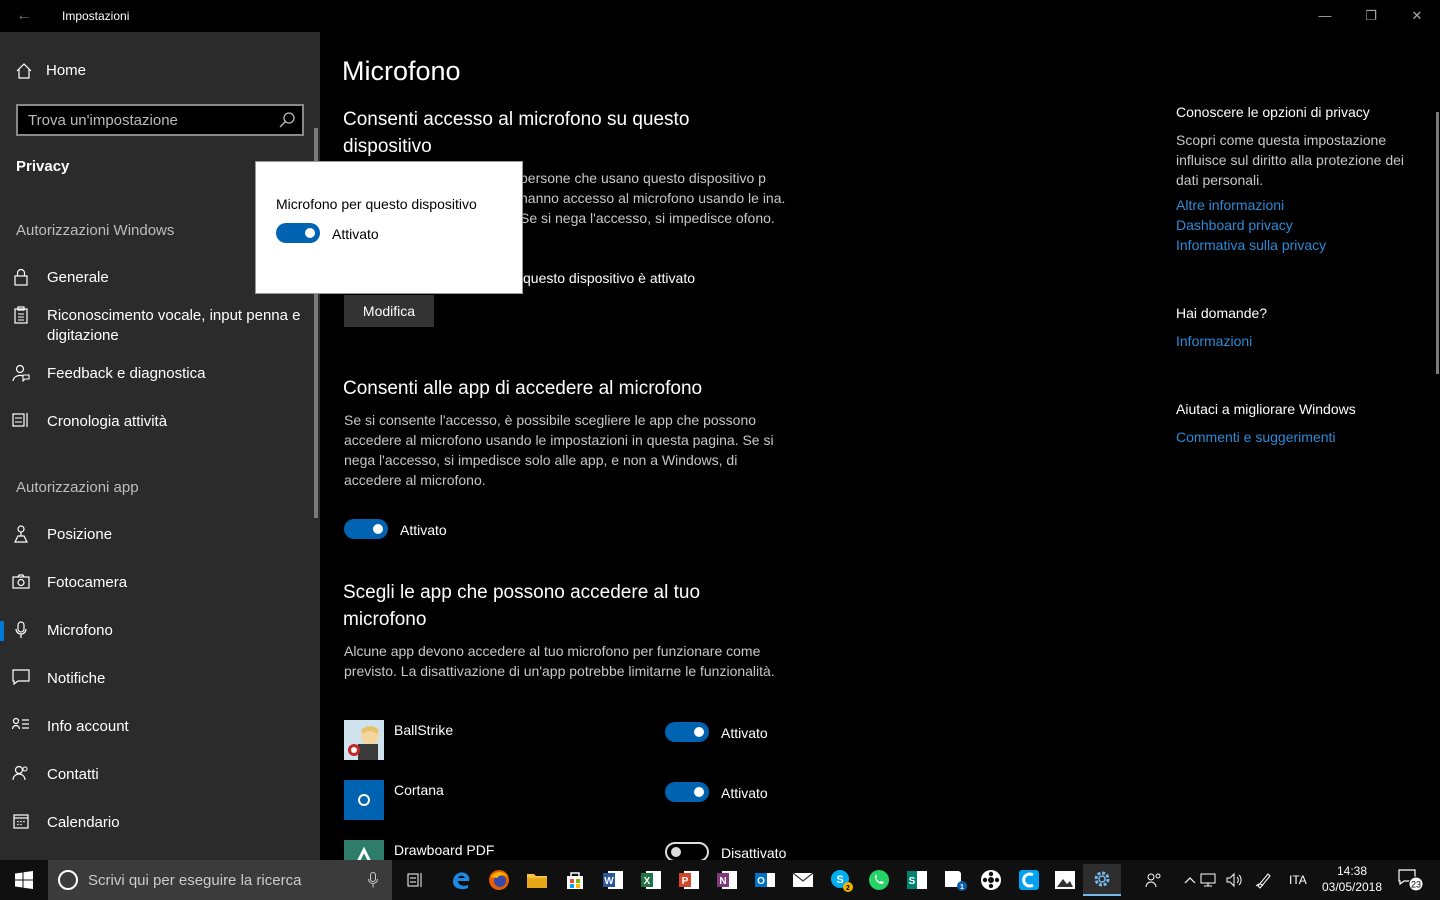 The height and width of the screenshot is (900, 1440). Describe the element at coordinates (83, 822) in the screenshot. I see `sidebar-item-label: Calendario` at that location.